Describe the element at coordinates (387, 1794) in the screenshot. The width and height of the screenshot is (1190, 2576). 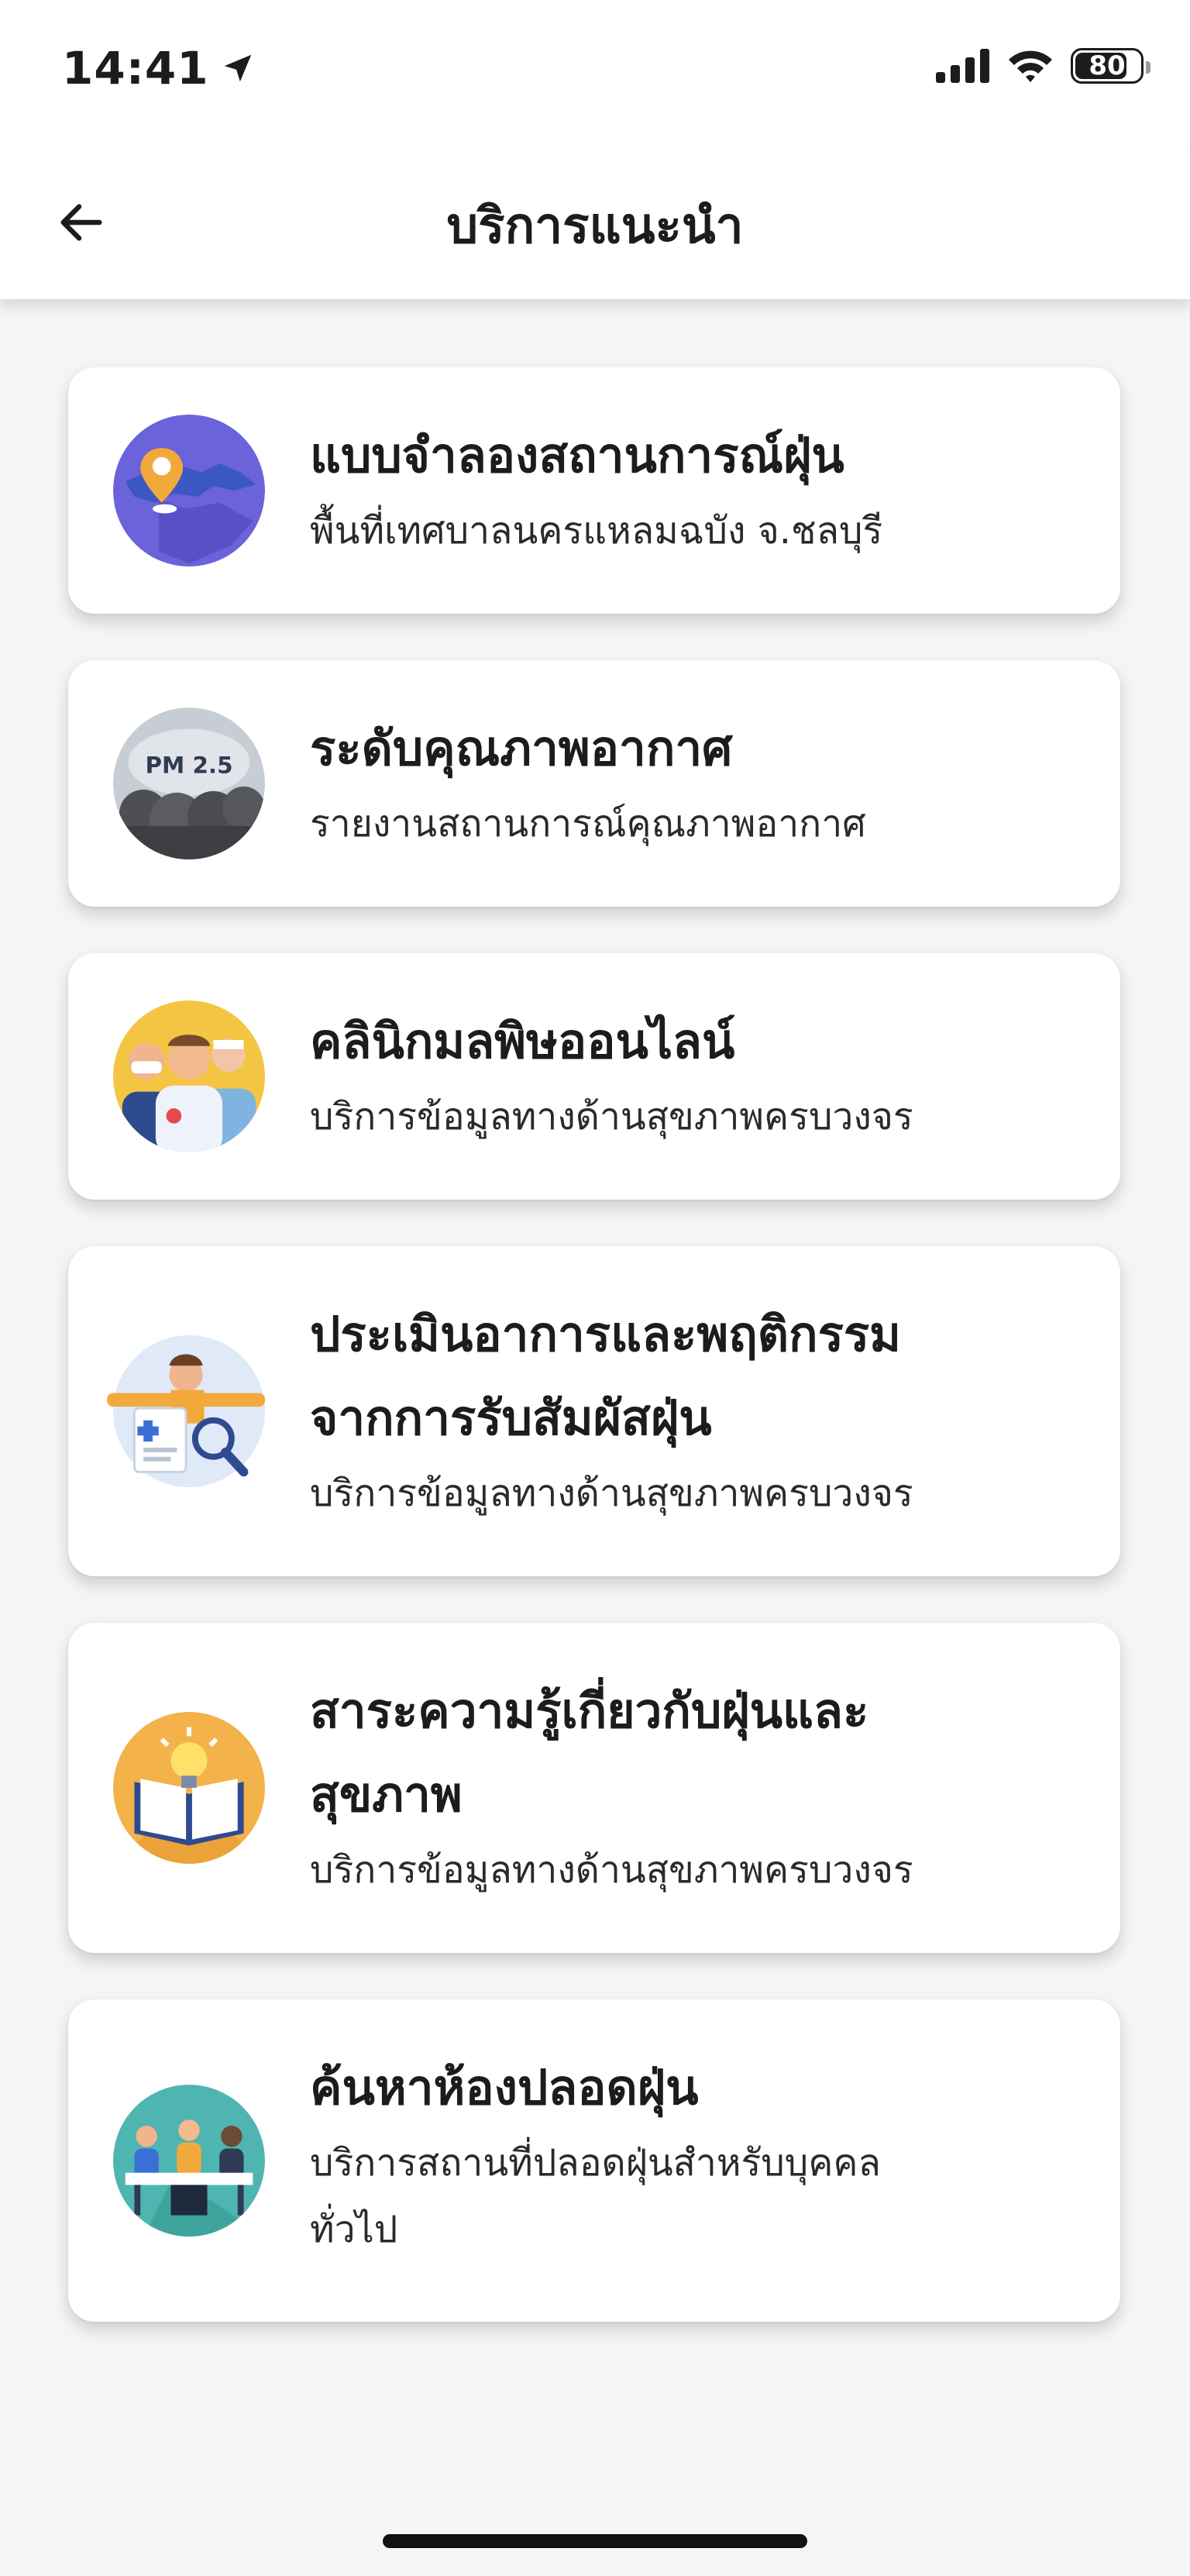
I see `service-title-line: สุขภาพ` at that location.